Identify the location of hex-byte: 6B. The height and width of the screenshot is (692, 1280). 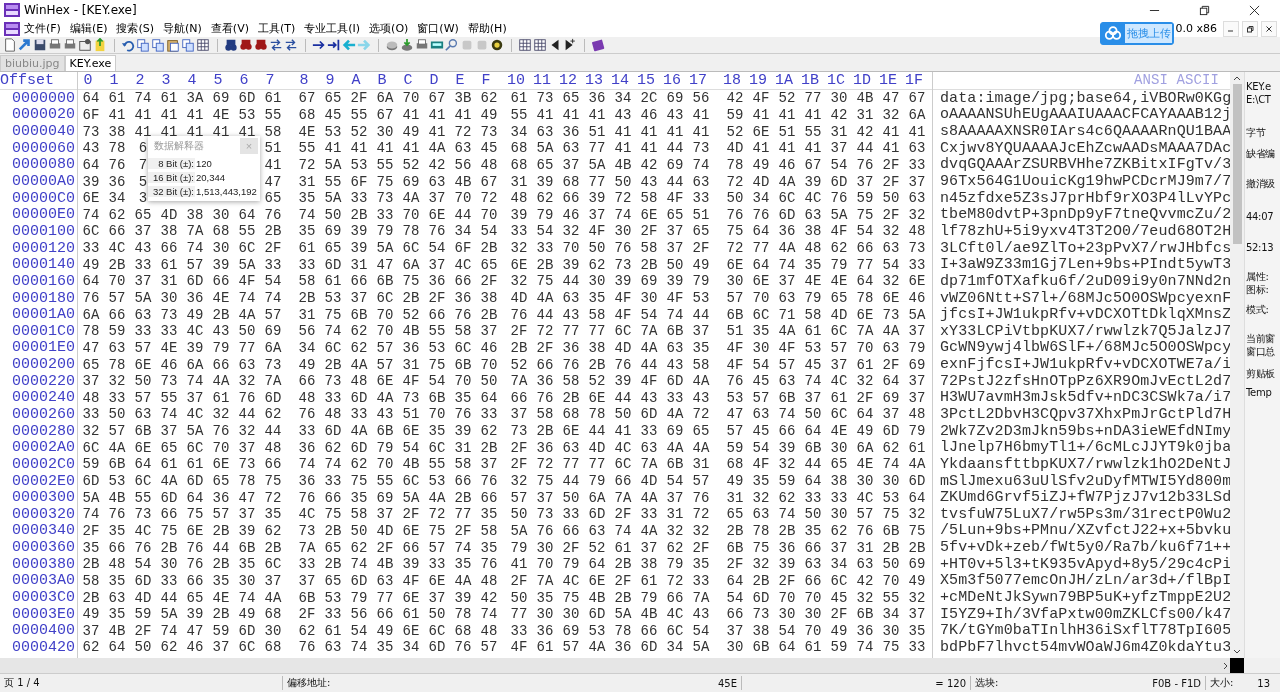
(463, 364).